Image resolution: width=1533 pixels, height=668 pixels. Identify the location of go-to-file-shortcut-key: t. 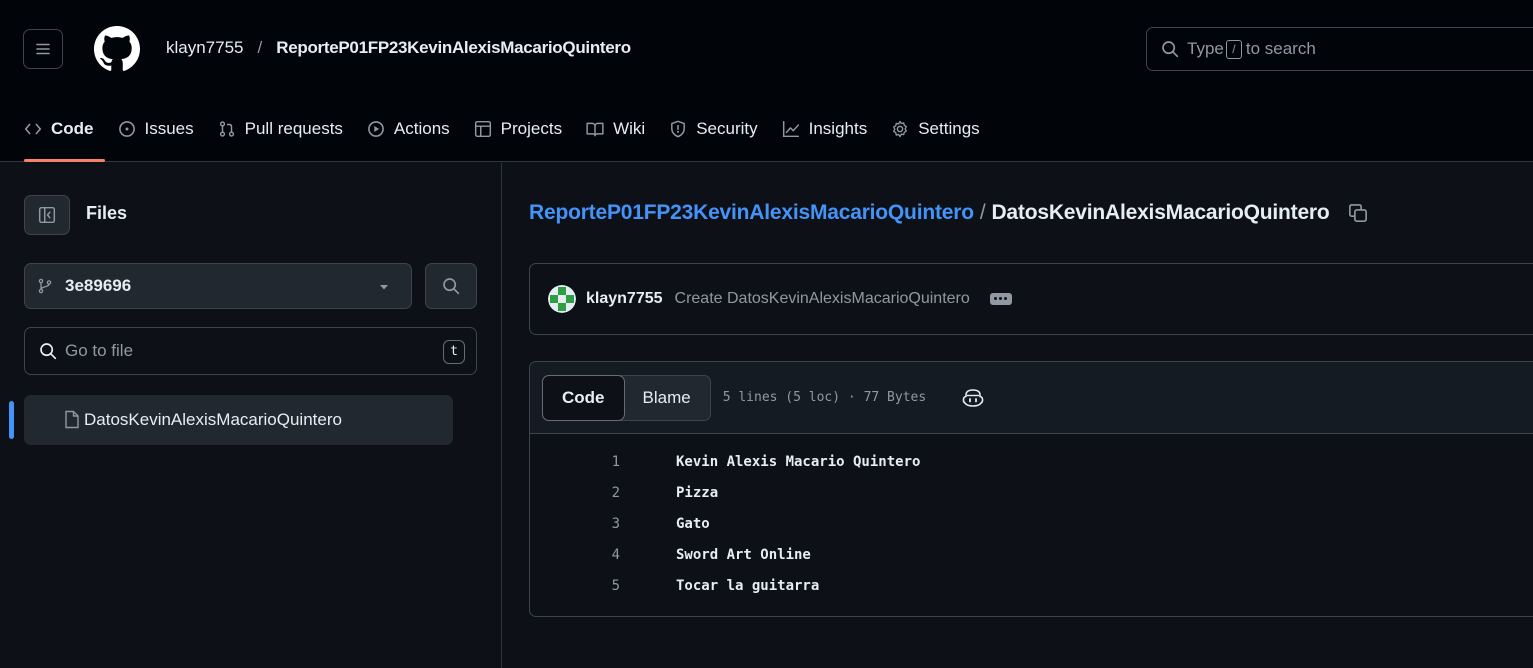
(454, 352).